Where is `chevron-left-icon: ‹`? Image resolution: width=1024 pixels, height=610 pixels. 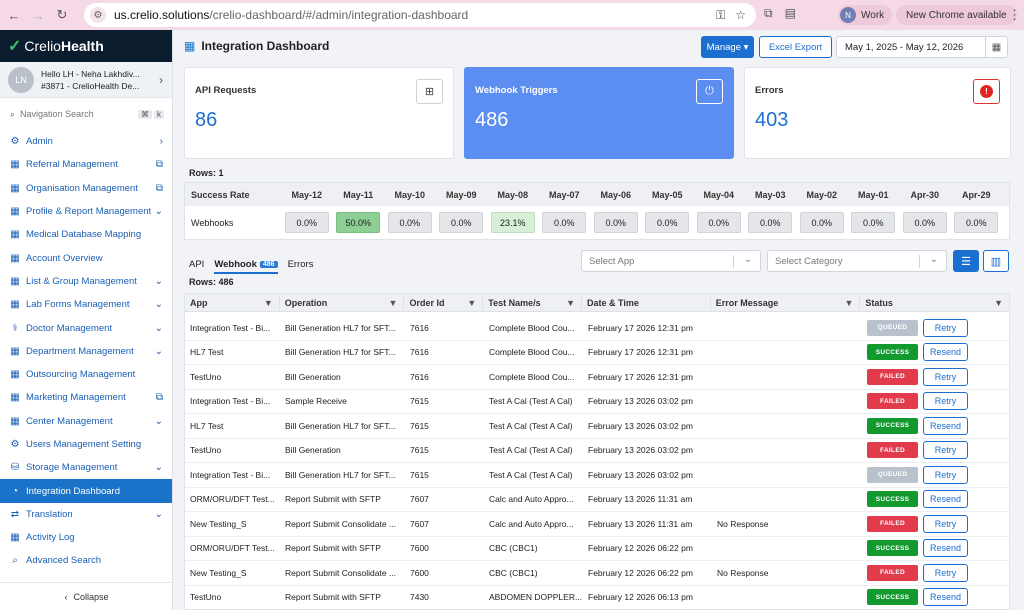
chevron-left-icon: ‹ is located at coordinates (66, 596).